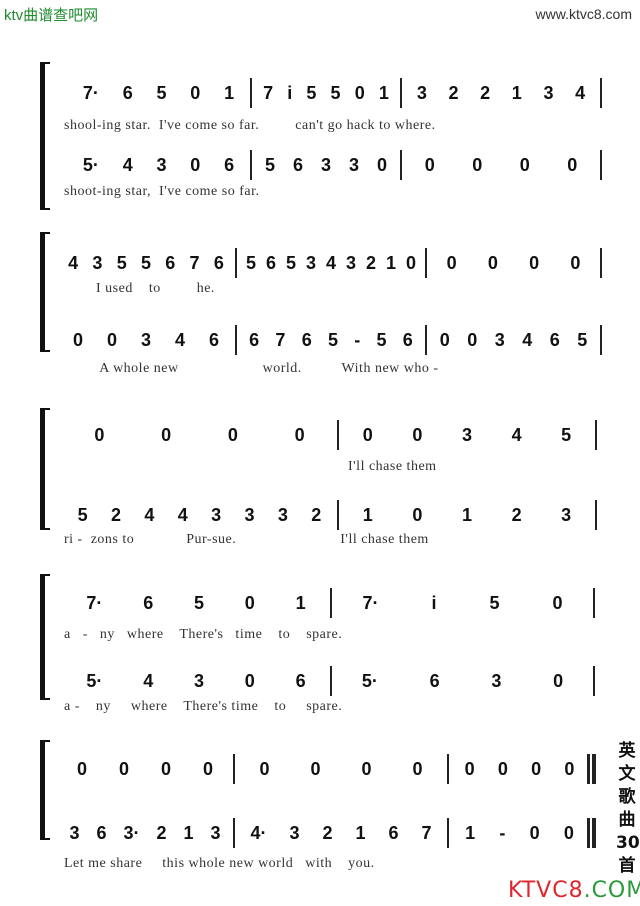 This screenshot has height=906, width=640. What do you see at coordinates (145, 833) in the screenshot?
I see `measure: 3 6 3· 2 1 3` at bounding box center [145, 833].